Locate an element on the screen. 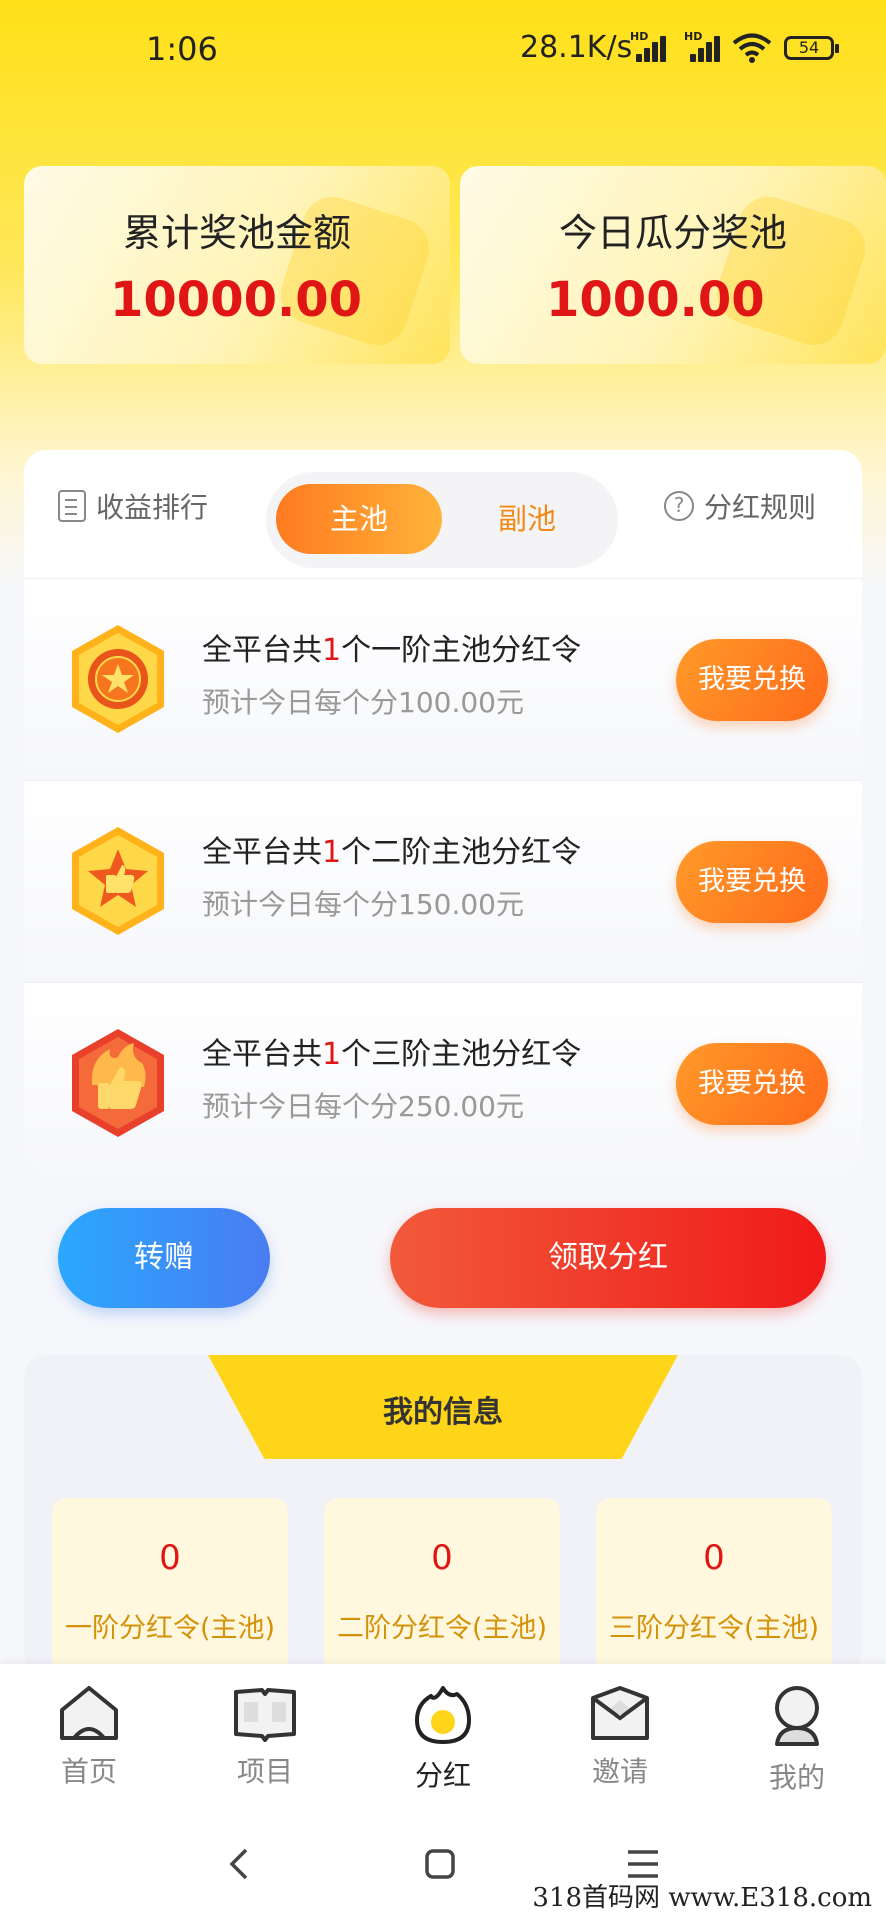 The image size is (886, 1920). nav-label: 分红 is located at coordinates (442, 1775).